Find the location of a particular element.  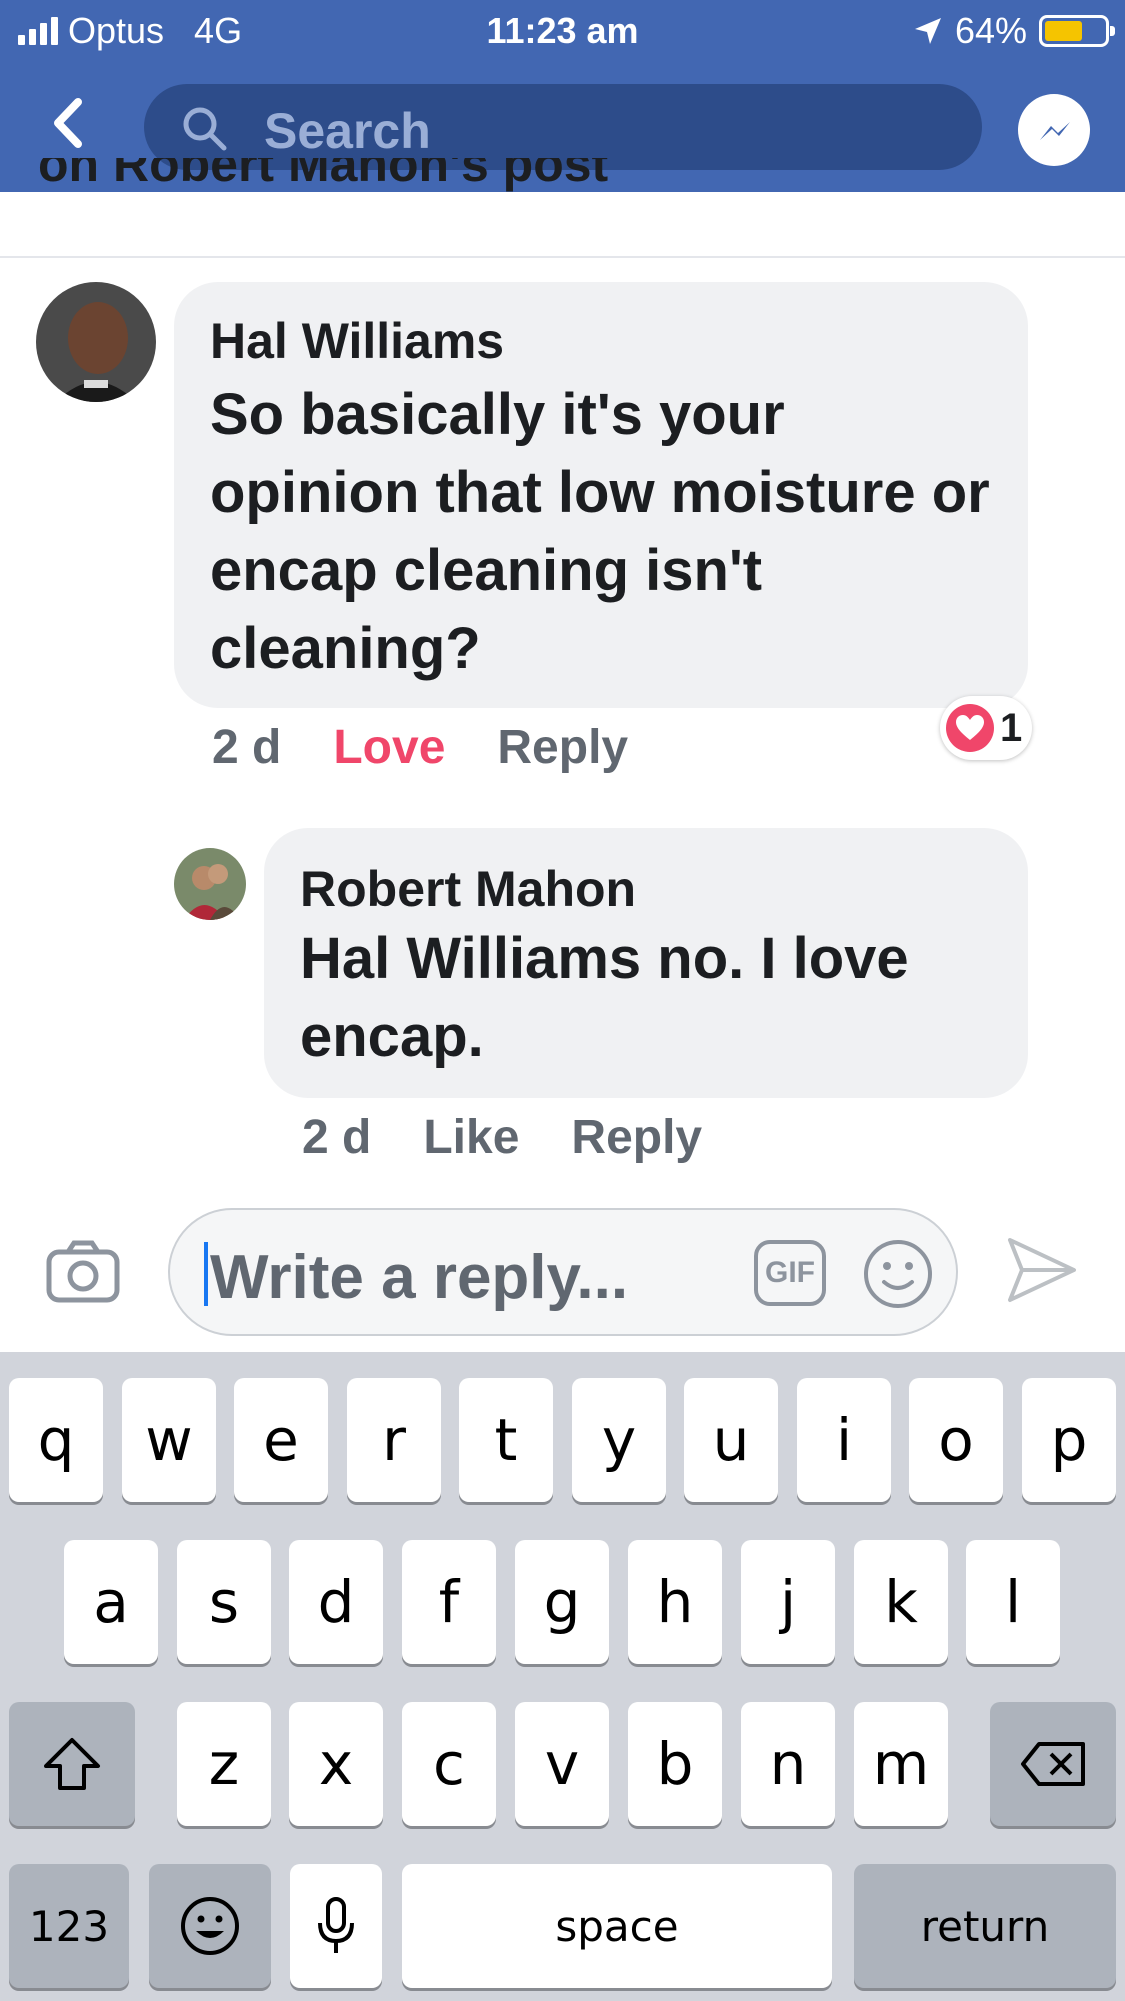

heart-icon is located at coordinates (970, 728).